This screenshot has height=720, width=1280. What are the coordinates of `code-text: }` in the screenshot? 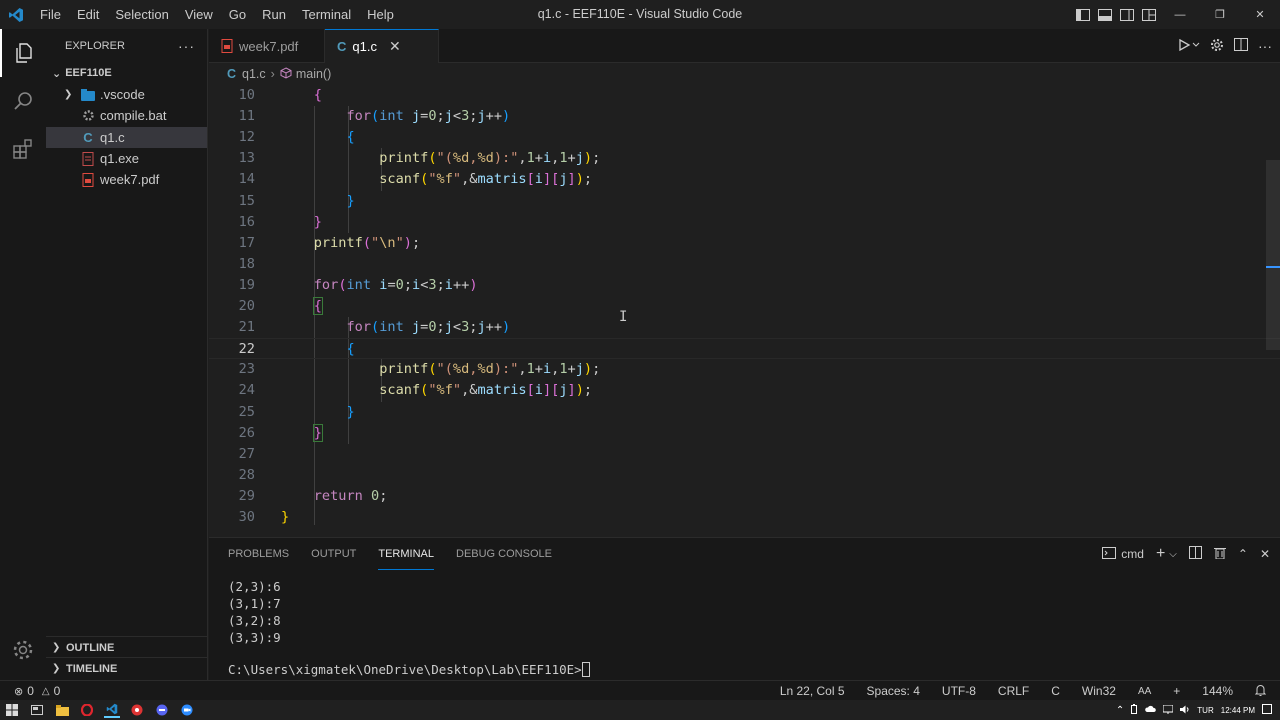 It's located at (350, 200).